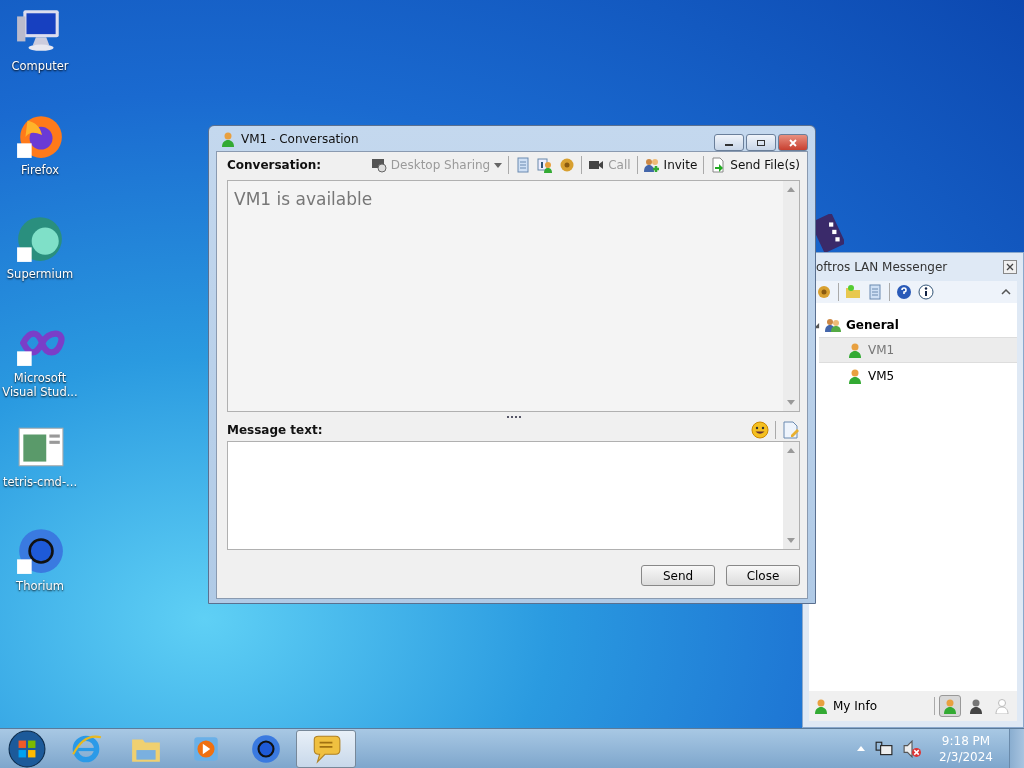 The width and height of the screenshot is (1024, 768). Describe the element at coordinates (884, 748) in the screenshot. I see `network-icon` at that location.